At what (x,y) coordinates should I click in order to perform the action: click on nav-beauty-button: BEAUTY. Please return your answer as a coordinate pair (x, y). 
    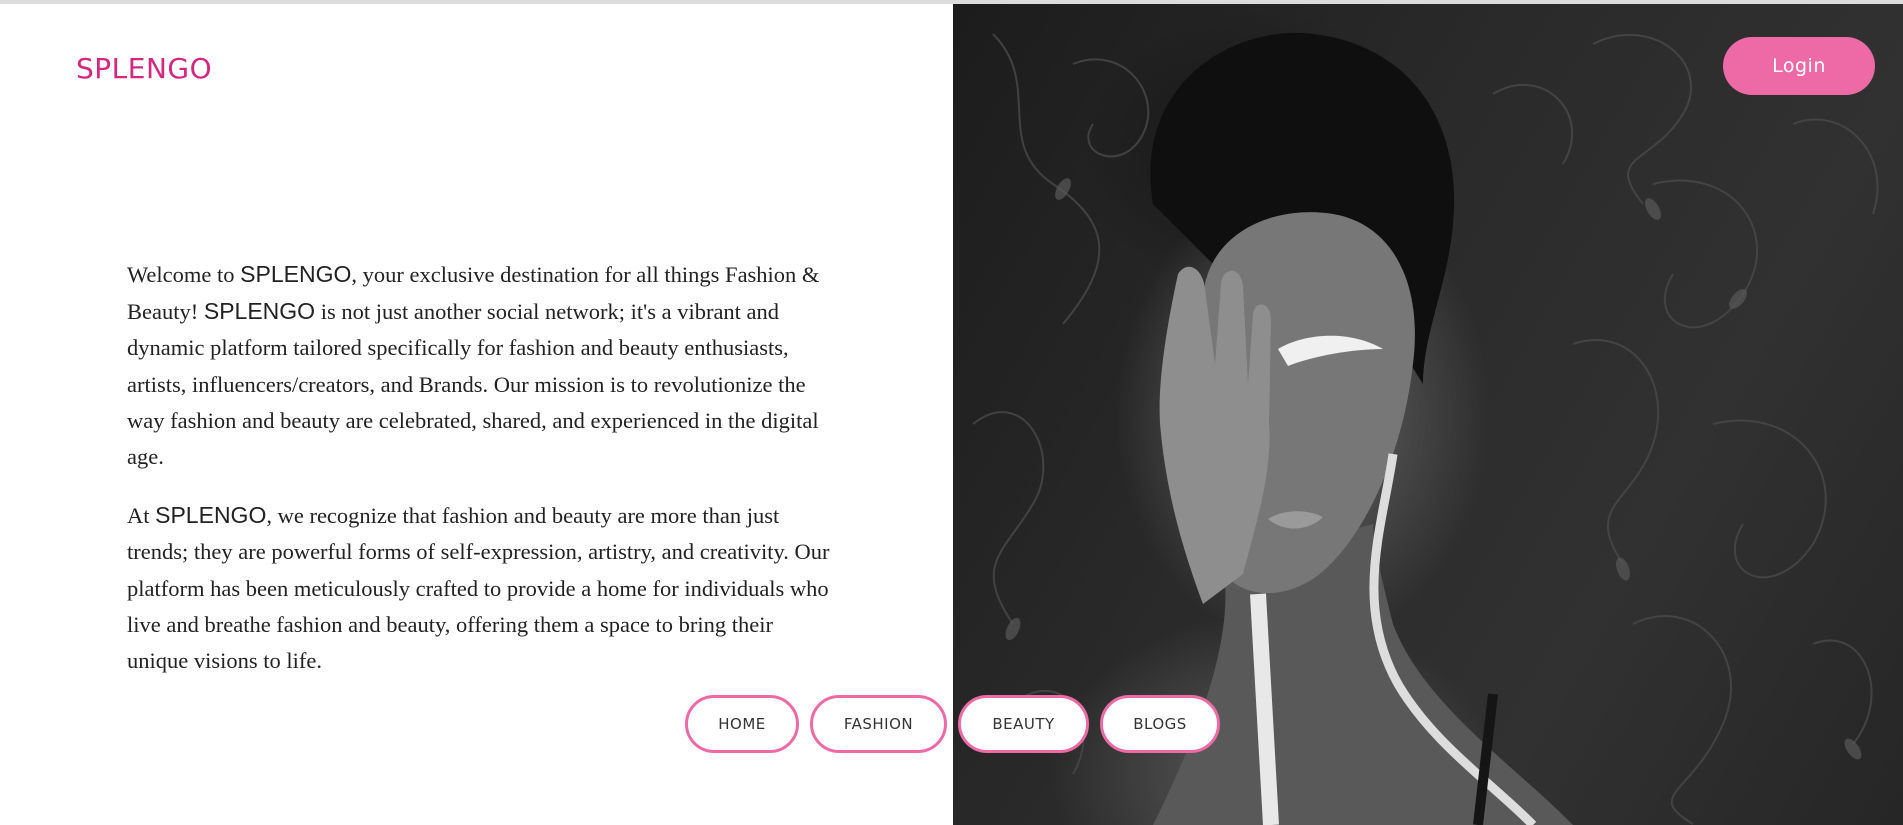
    Looking at the image, I should click on (1023, 724).